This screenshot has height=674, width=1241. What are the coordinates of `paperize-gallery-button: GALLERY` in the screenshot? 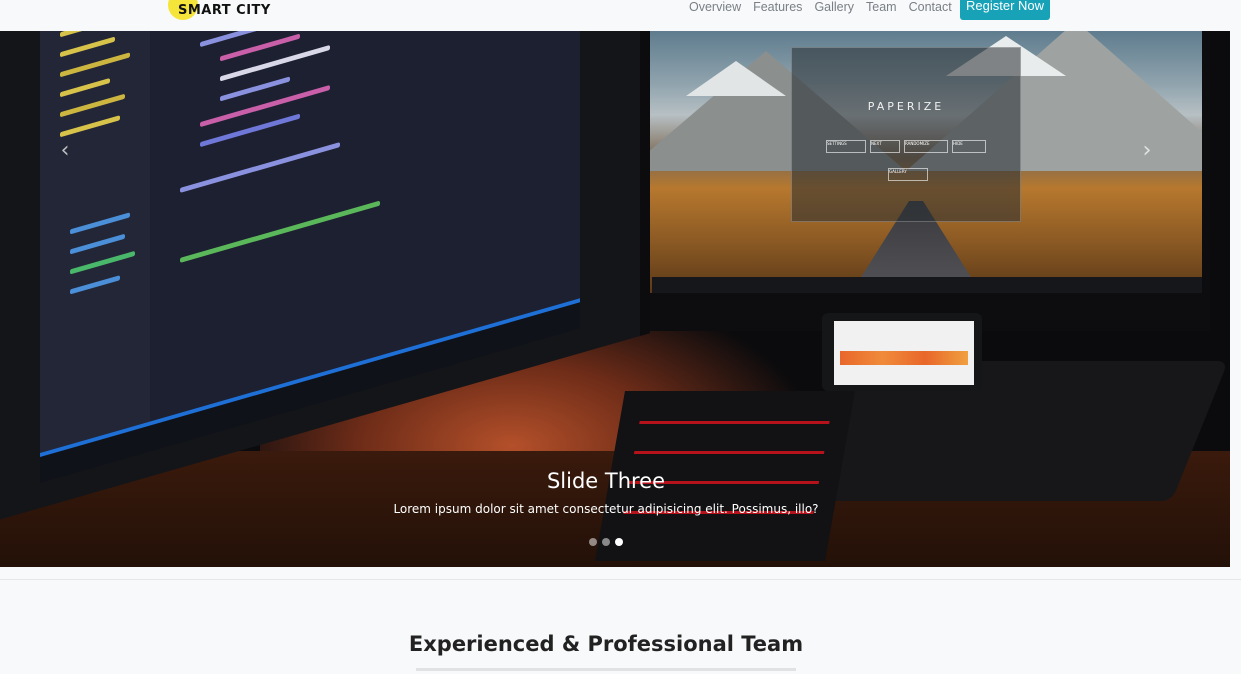 It's located at (908, 174).